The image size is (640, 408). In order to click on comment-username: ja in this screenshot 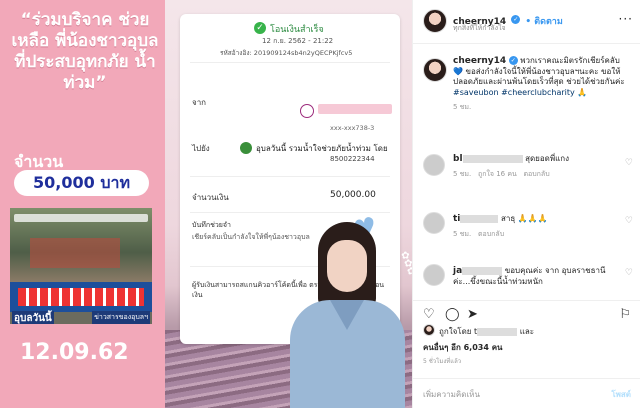, I will do `click(457, 271)`.